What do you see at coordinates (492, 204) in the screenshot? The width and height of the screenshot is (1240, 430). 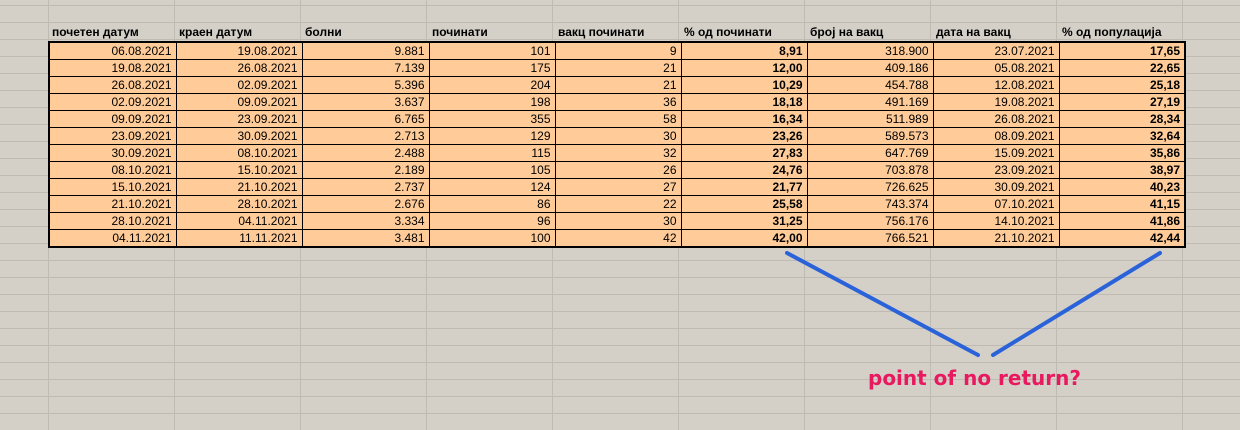 I see `table-cell: 86` at bounding box center [492, 204].